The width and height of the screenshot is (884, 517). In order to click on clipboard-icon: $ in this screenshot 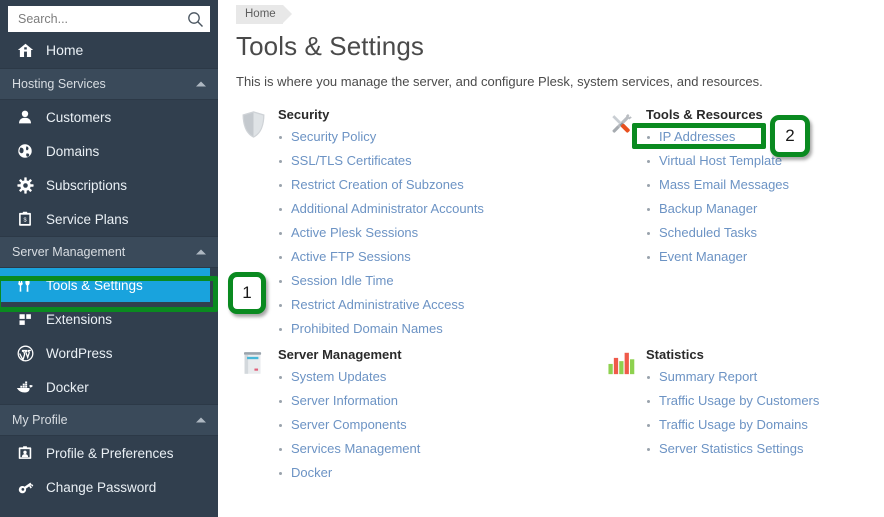, I will do `click(25, 219)`.